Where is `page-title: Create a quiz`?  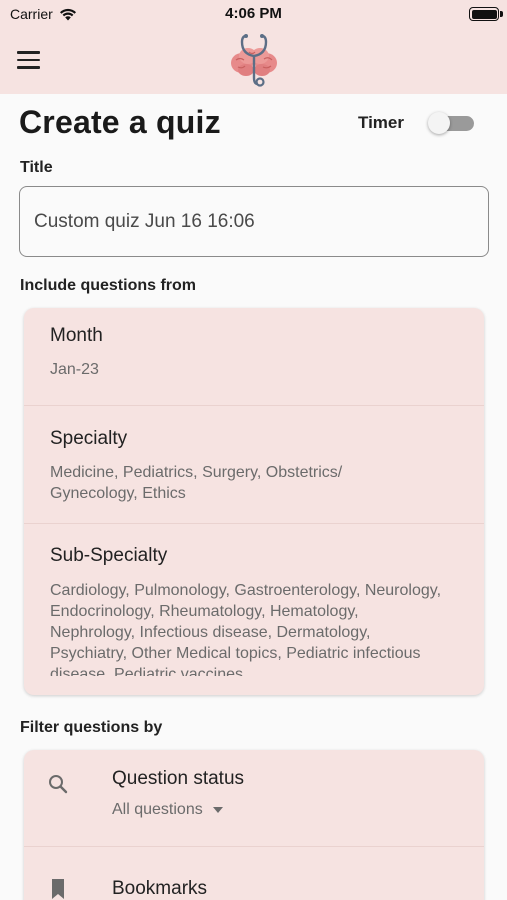 page-title: Create a quiz is located at coordinates (120, 122).